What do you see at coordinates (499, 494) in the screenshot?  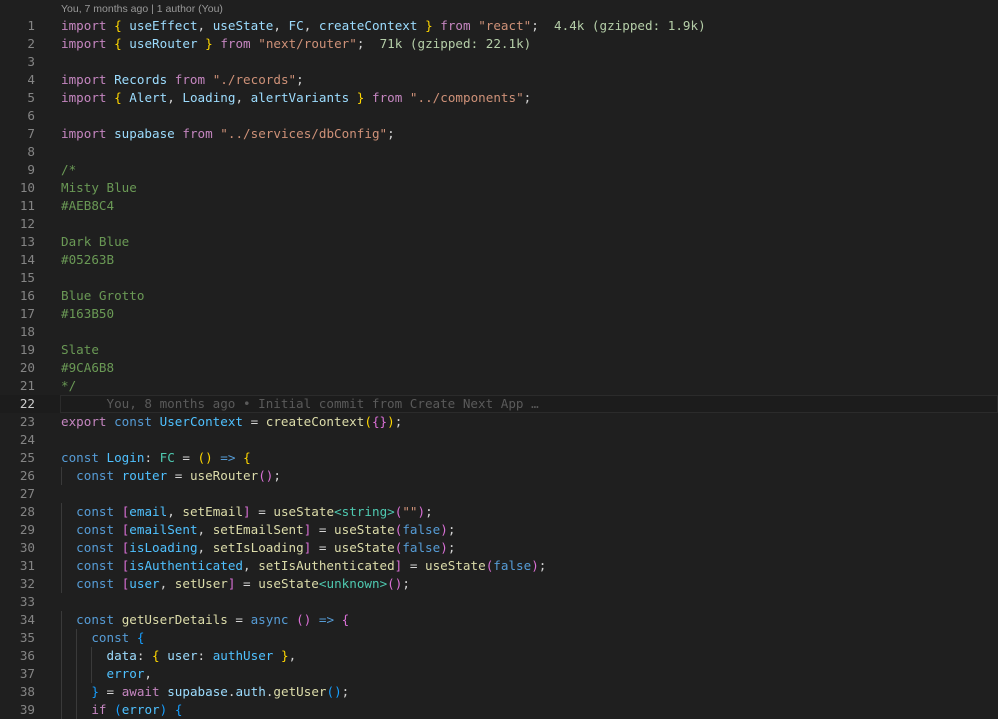 I see `code-line: 27` at bounding box center [499, 494].